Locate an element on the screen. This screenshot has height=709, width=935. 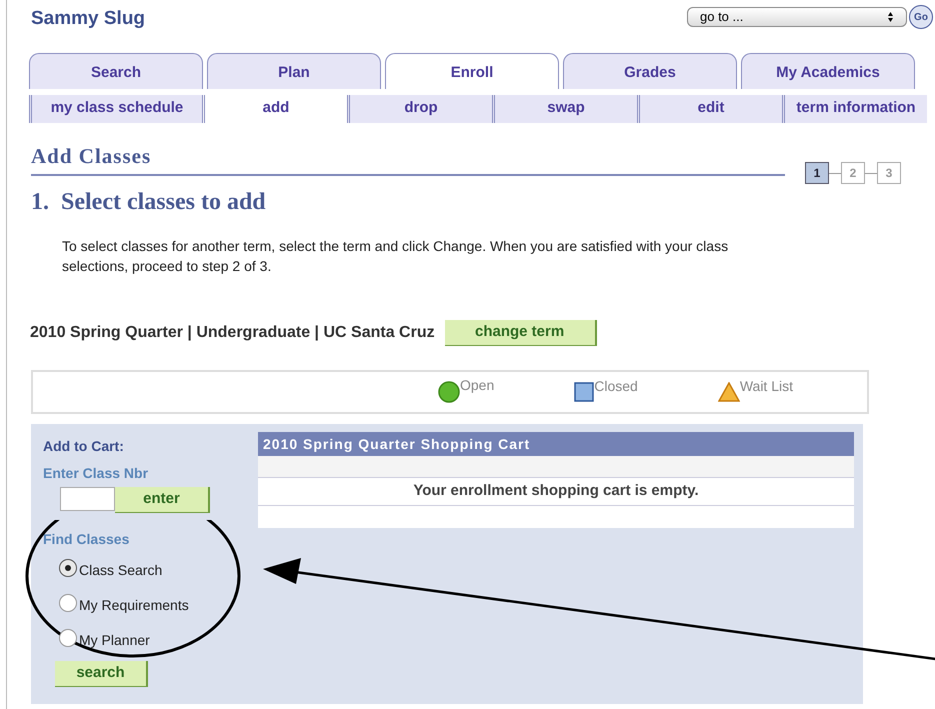
cart-title: 2010 Spring Quarter Shopping Cart is located at coordinates (556, 444).